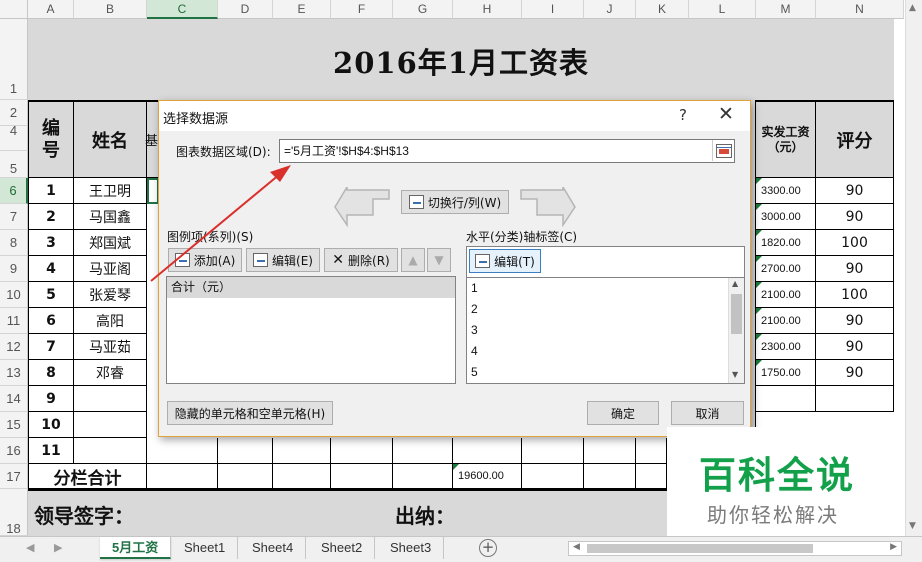 The width and height of the screenshot is (922, 562). I want to click on cell-pay: 1750.00, so click(786, 373).